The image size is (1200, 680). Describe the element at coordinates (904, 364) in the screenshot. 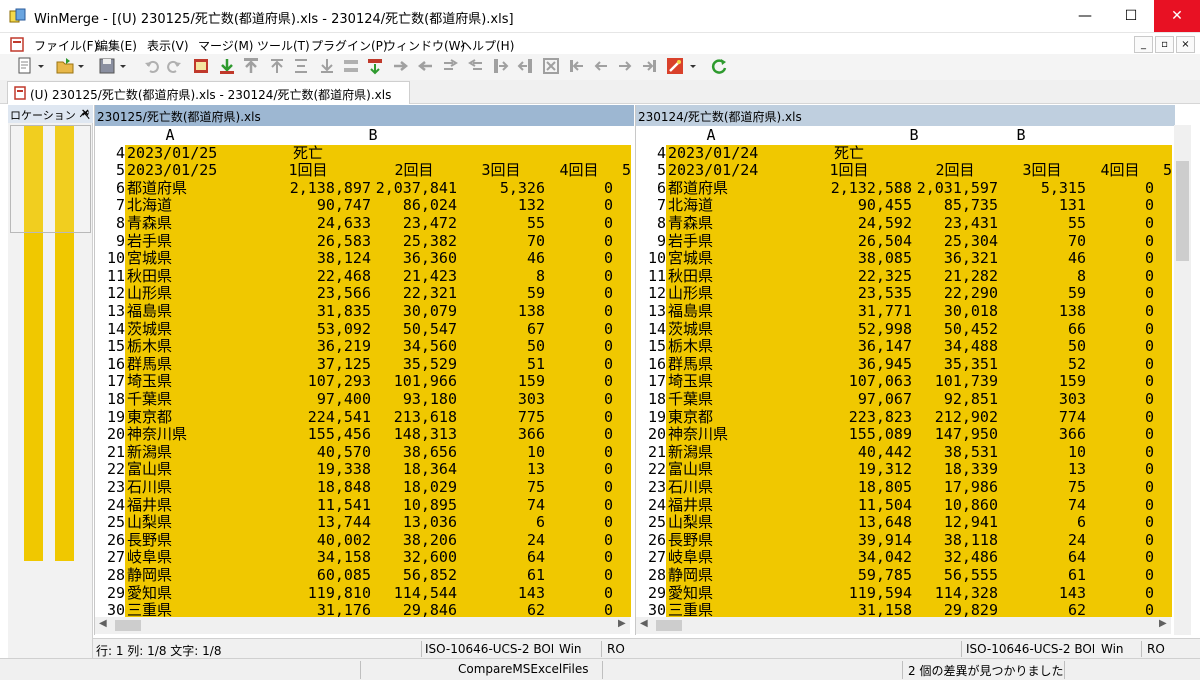

I see `table-row: 16 群馬県 36,945 35,351 52 0` at that location.